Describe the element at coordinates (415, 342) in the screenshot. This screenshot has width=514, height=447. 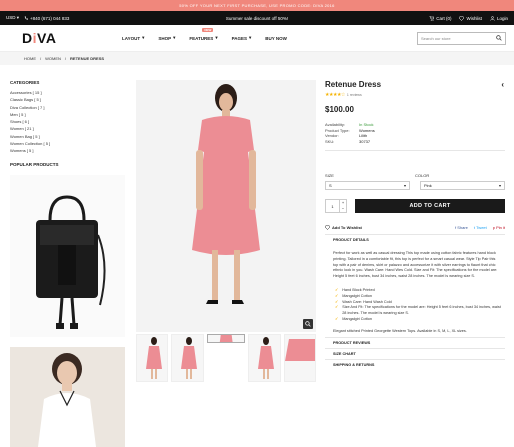
I see `product-reviews-tab: PRODUCT REVIEWS` at that location.